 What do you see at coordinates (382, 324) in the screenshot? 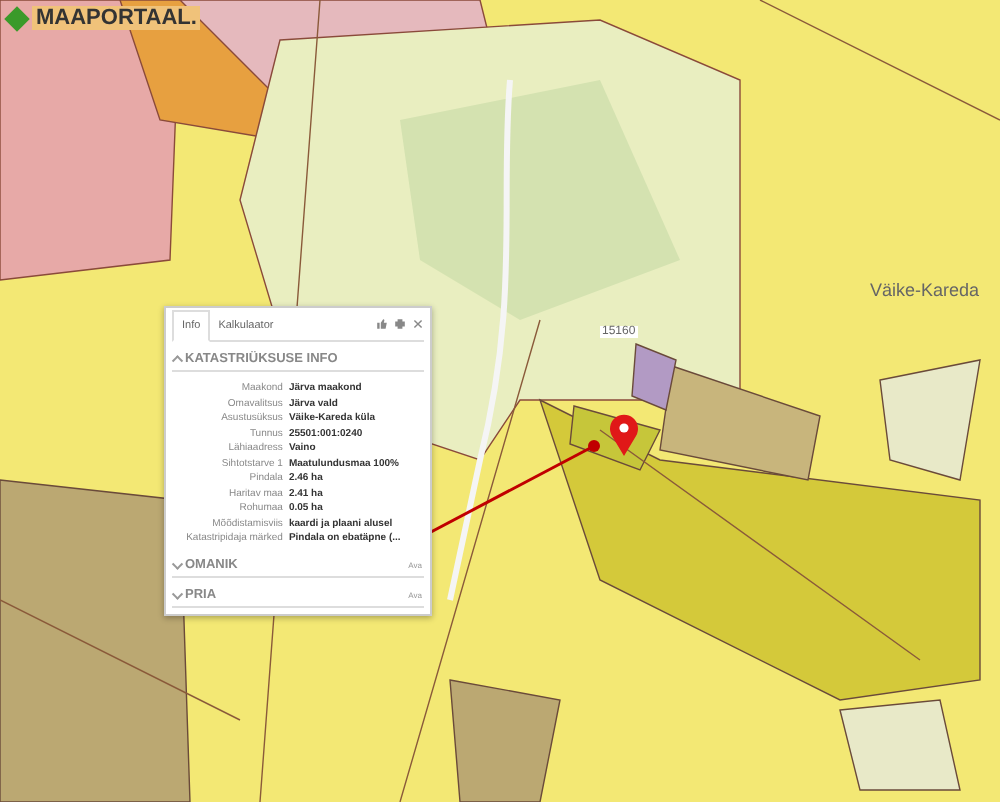
I see `thumbs-up-icon` at bounding box center [382, 324].